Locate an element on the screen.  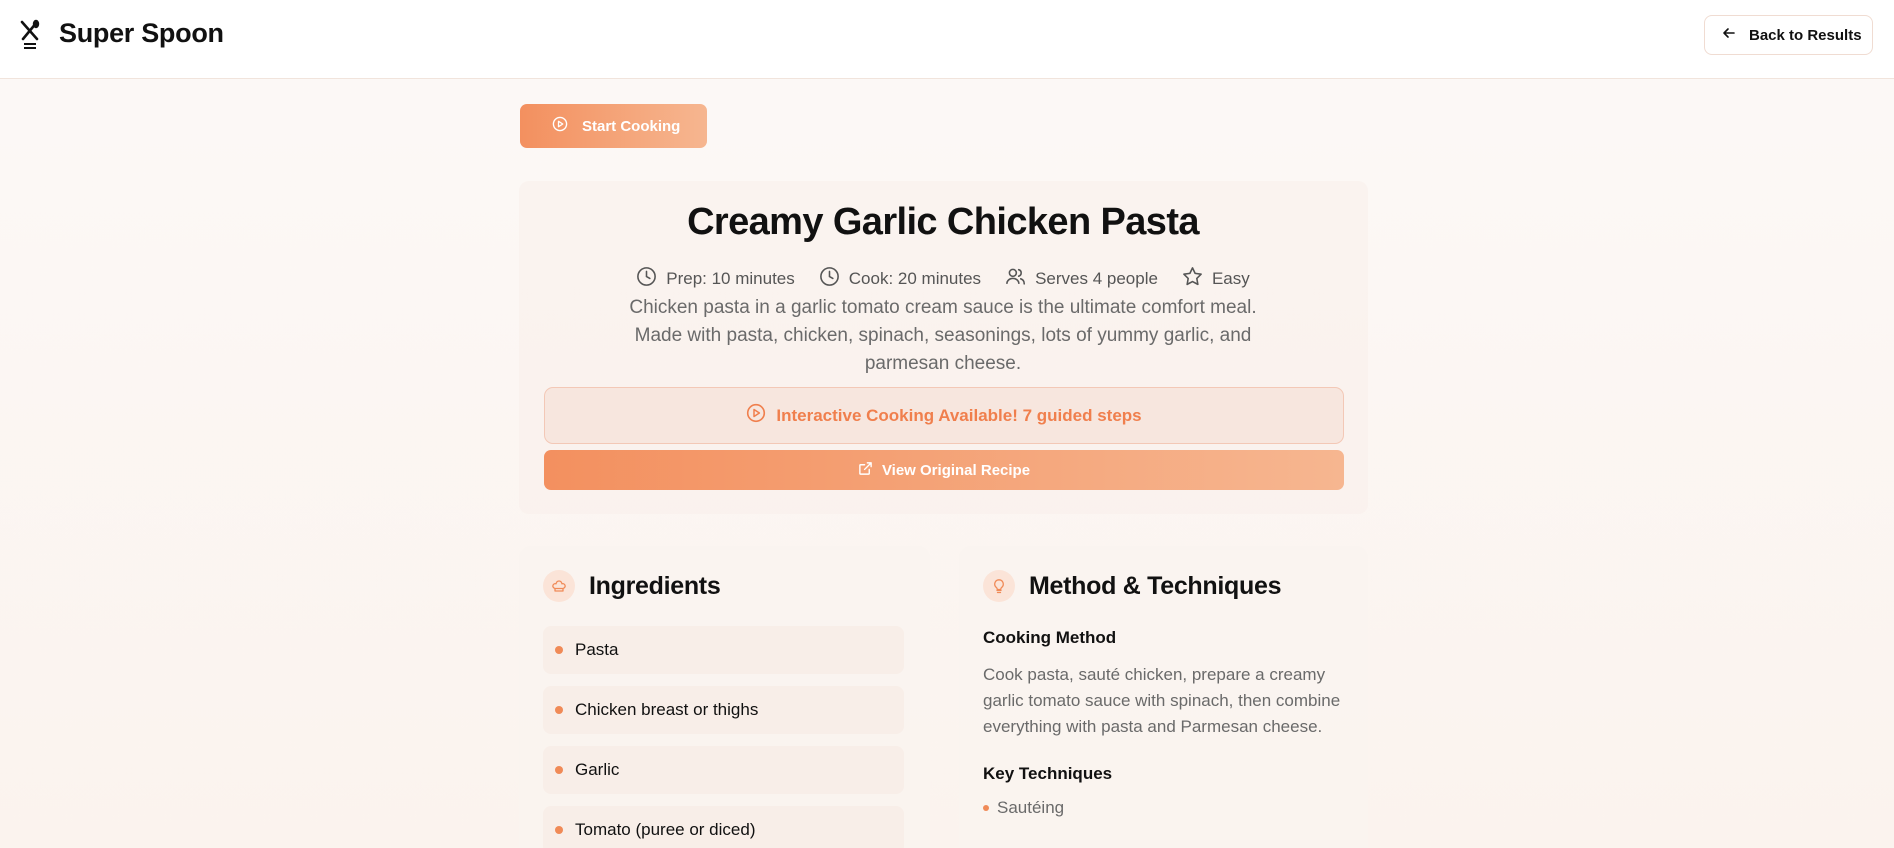
lightbulb-icon is located at coordinates (999, 586).